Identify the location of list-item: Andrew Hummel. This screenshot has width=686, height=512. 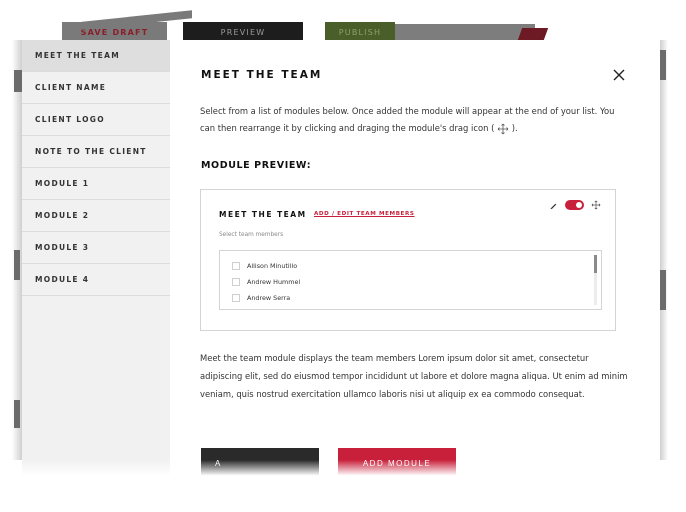
(410, 282).